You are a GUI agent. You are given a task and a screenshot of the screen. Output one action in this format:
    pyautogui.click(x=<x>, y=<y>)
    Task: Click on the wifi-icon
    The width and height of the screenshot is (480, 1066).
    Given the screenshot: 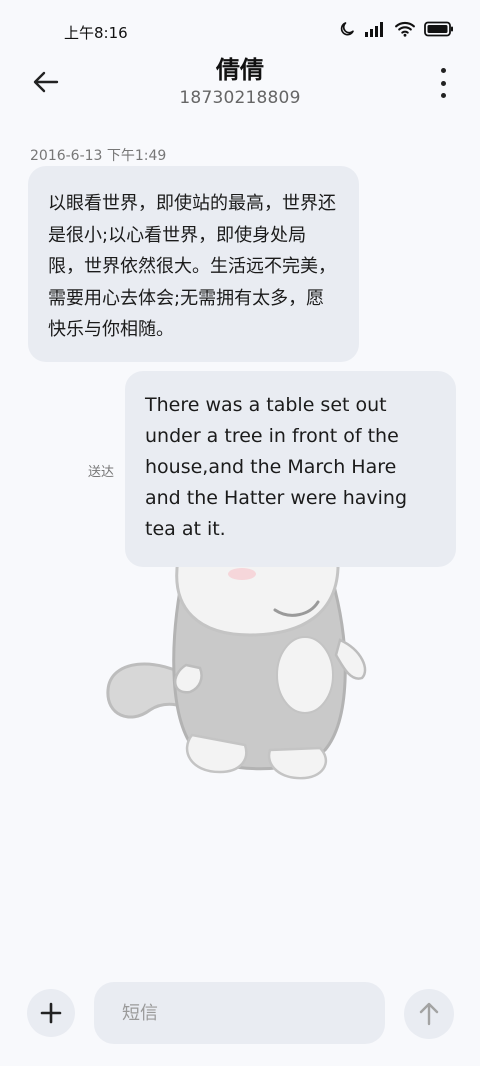 What is the action you would take?
    pyautogui.click(x=405, y=29)
    